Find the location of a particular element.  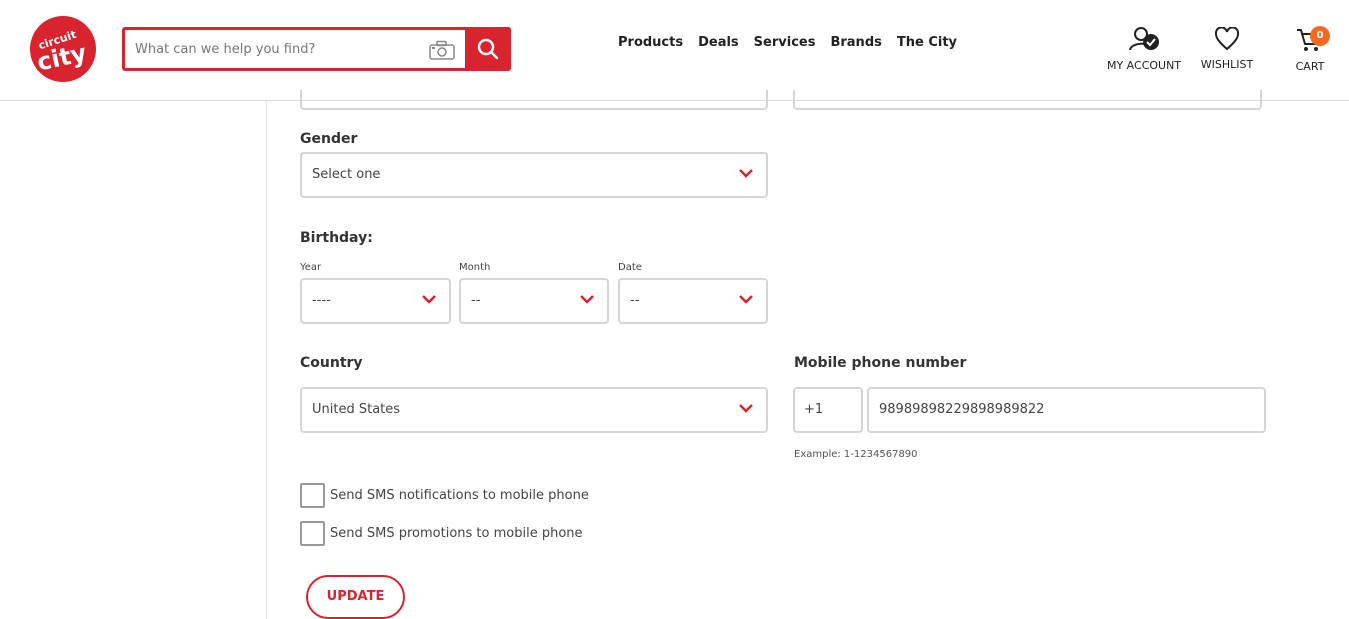

month-label: Month is located at coordinates (475, 267).